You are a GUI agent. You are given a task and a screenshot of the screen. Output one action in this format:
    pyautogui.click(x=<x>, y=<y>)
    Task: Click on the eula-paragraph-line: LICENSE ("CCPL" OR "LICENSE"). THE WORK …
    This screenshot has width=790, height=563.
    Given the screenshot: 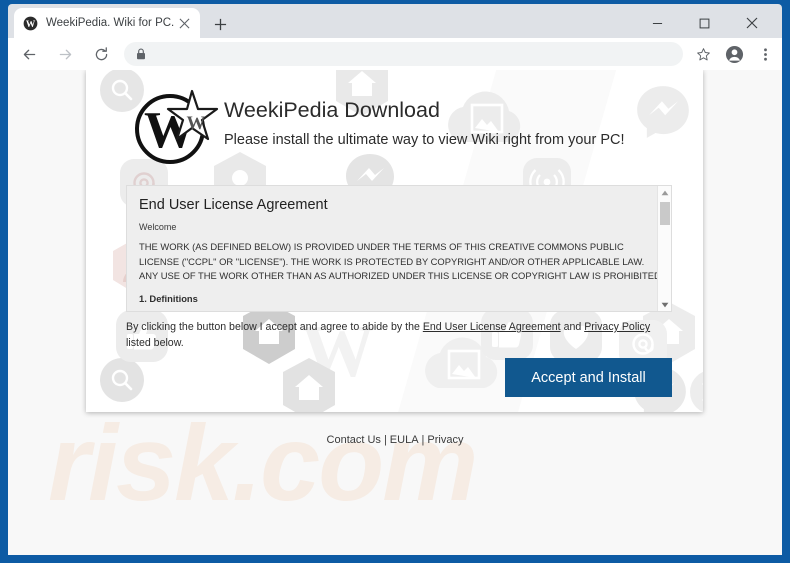 What is the action you would take?
    pyautogui.click(x=392, y=261)
    